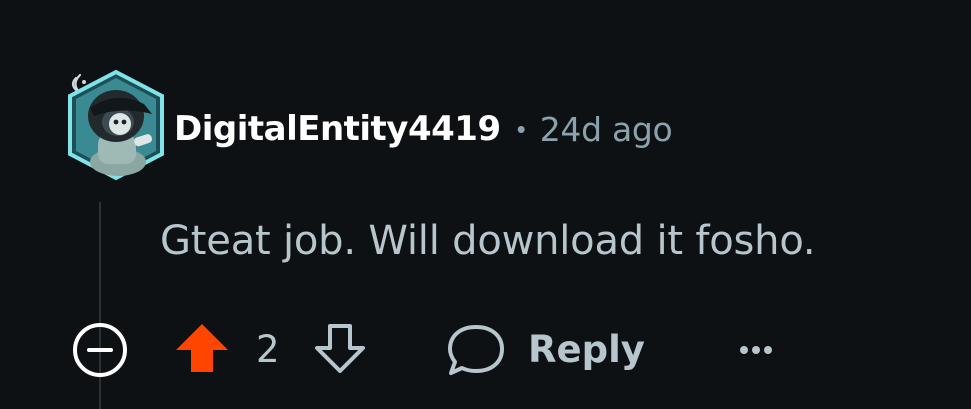 This screenshot has height=409, width=971. I want to click on reply-button: Reply, so click(545, 349).